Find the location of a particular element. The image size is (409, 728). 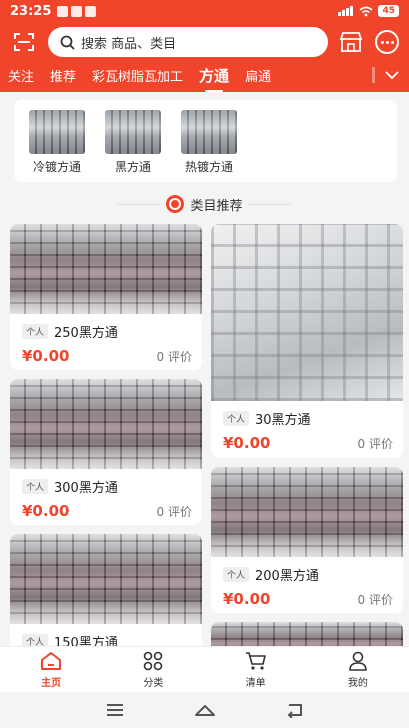

status-time: 23:25 is located at coordinates (31, 11).